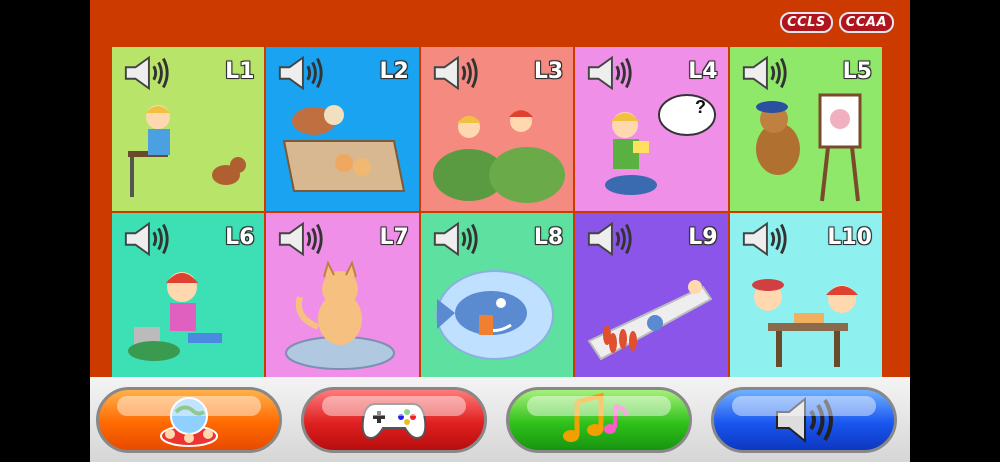 This screenshot has width=1000, height=462. What do you see at coordinates (650, 320) in the screenshot?
I see `bowling-pins-illustration` at bounding box center [650, 320].